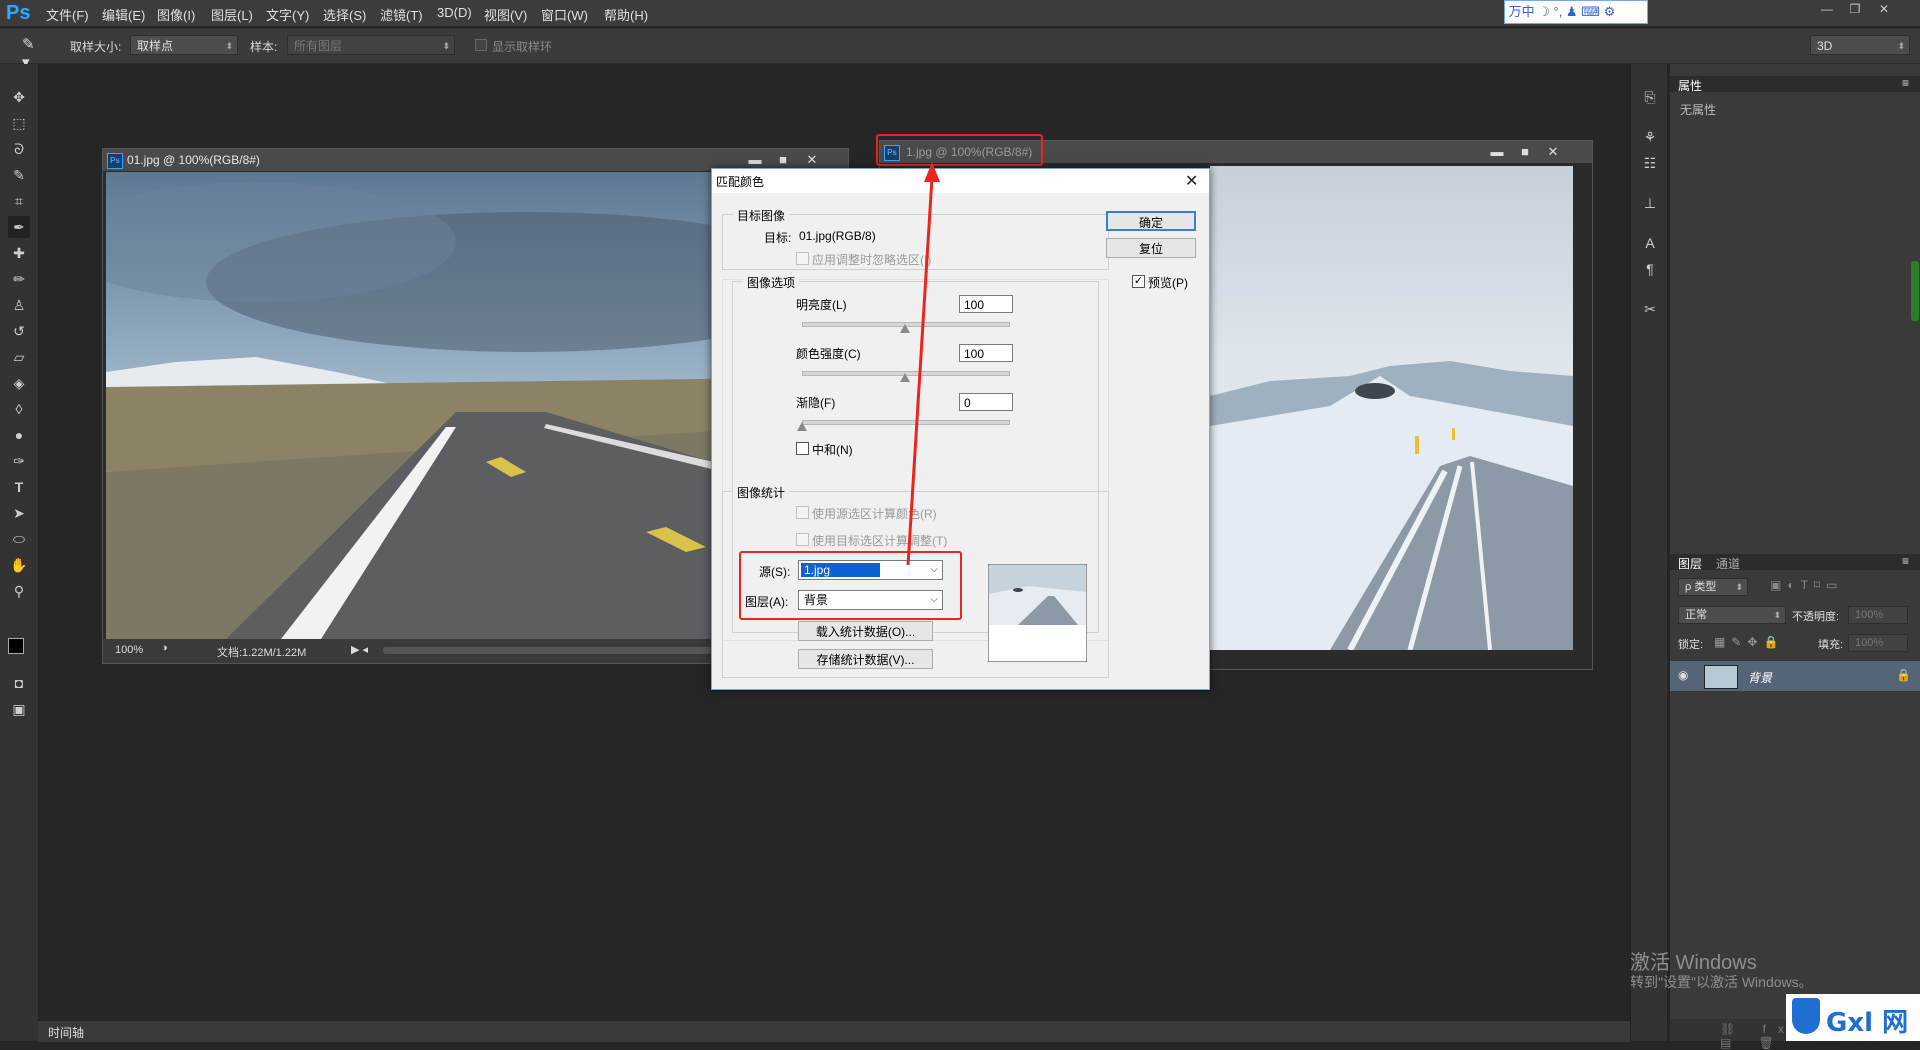 This screenshot has width=1920, height=1050. What do you see at coordinates (1650, 163) in the screenshot?
I see `adjustments-panel-icon: ☷` at bounding box center [1650, 163].